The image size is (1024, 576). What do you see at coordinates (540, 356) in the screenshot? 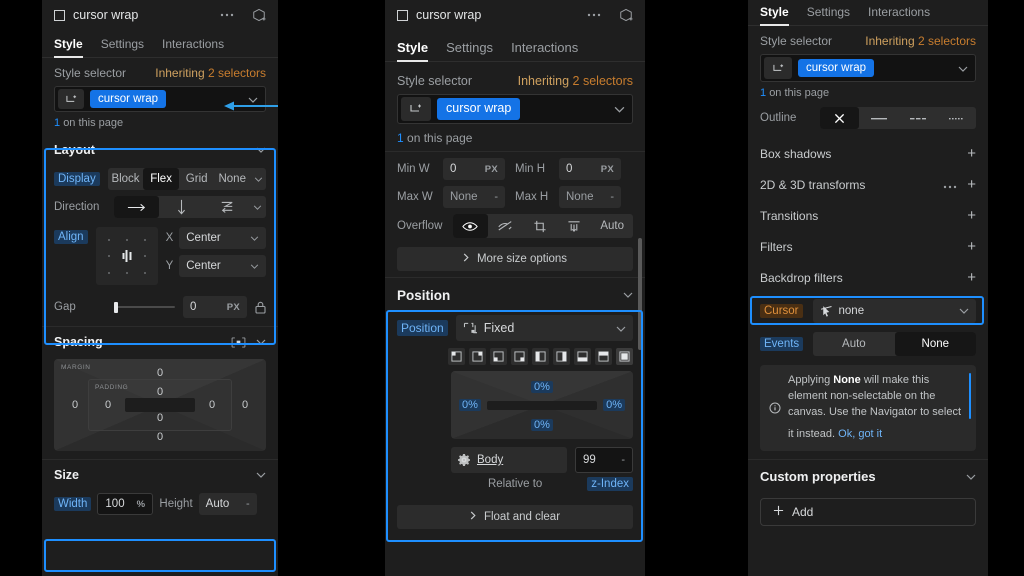
I see `preset-left-icon` at bounding box center [540, 356].